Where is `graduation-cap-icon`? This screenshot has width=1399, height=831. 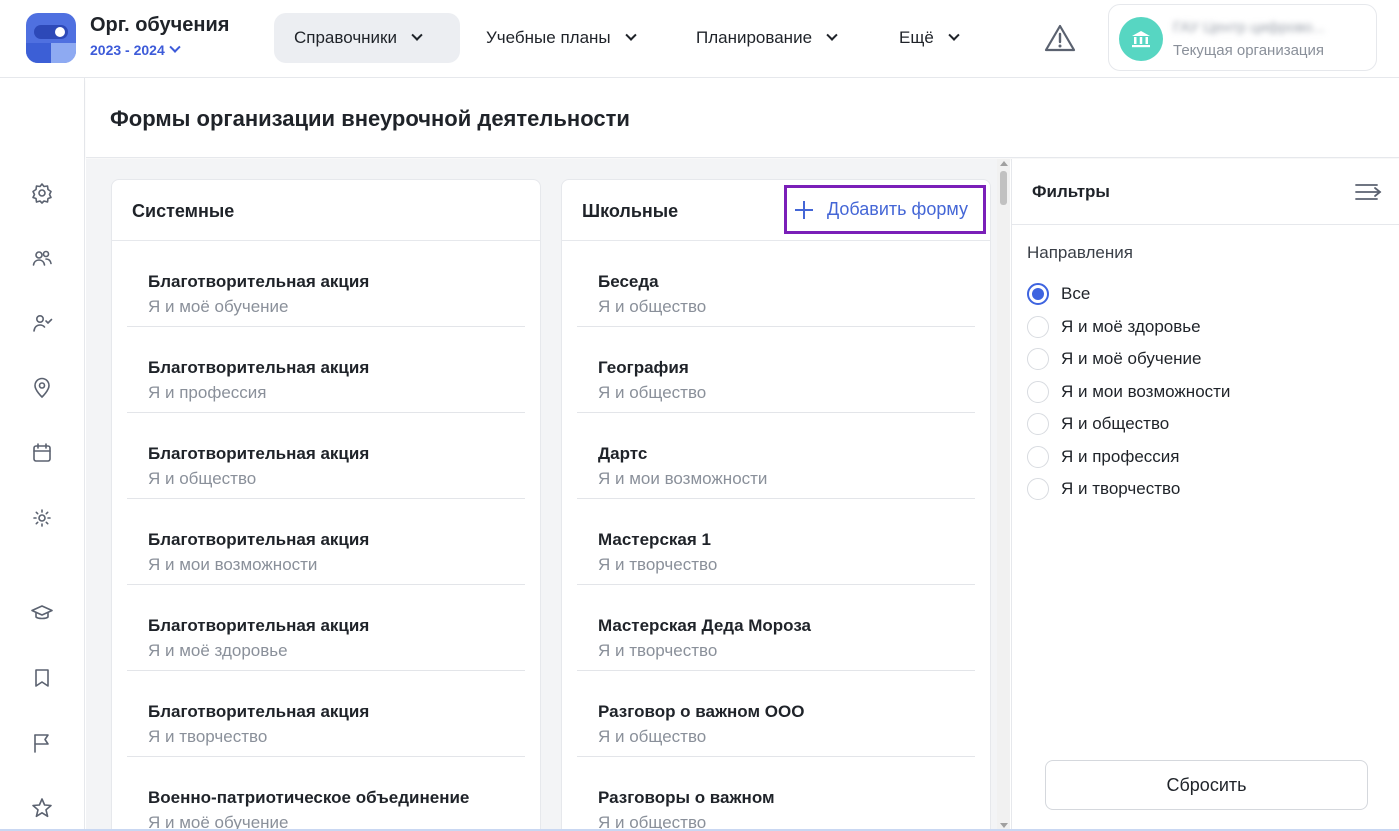 graduation-cap-icon is located at coordinates (42, 613).